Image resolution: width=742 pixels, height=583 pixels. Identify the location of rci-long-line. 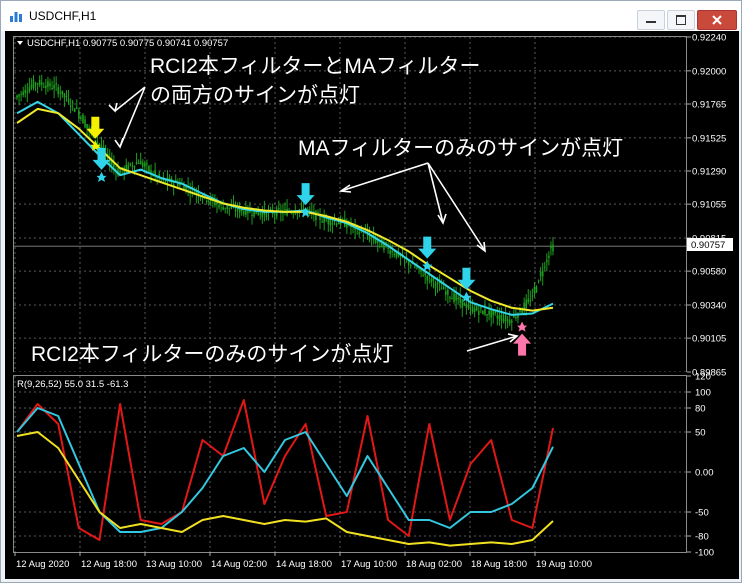
(285, 489).